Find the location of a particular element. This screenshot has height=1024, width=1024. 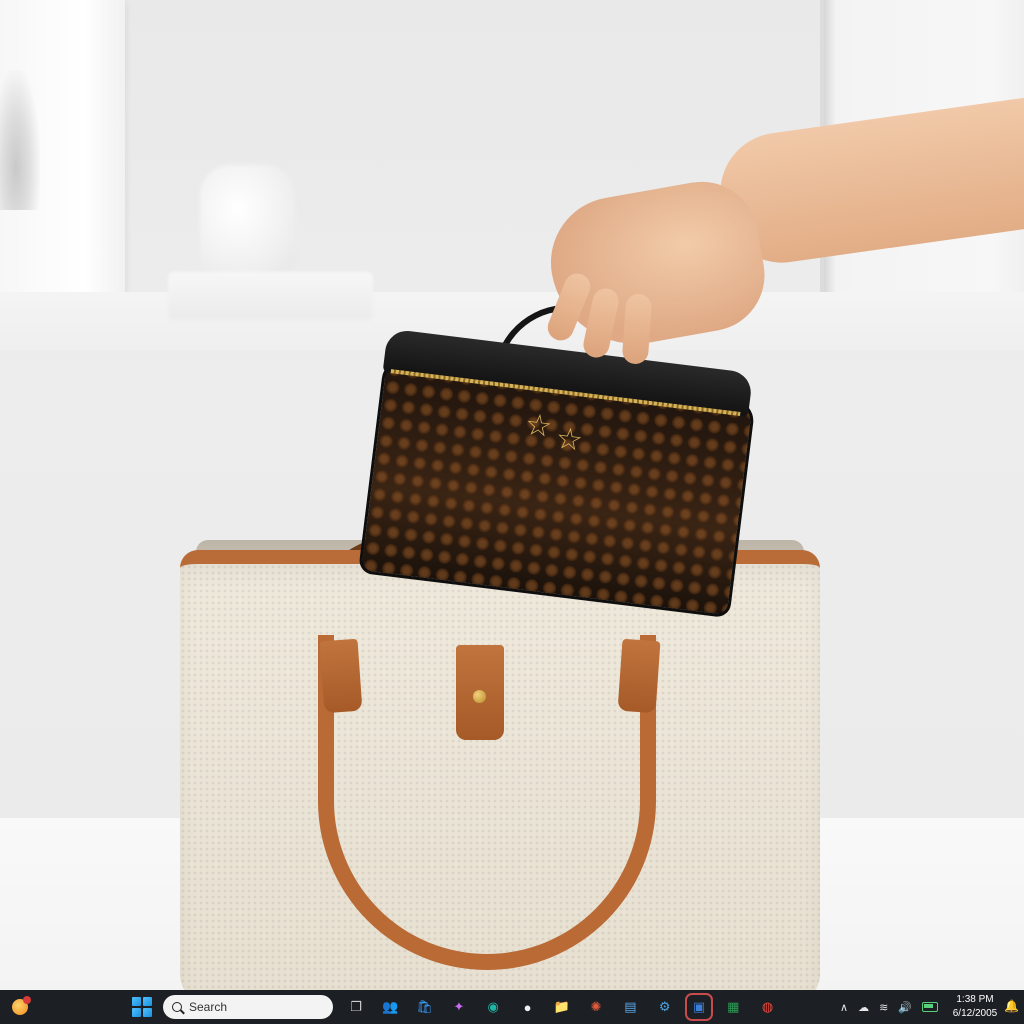

excel-icon: ▦ is located at coordinates (733, 1007).